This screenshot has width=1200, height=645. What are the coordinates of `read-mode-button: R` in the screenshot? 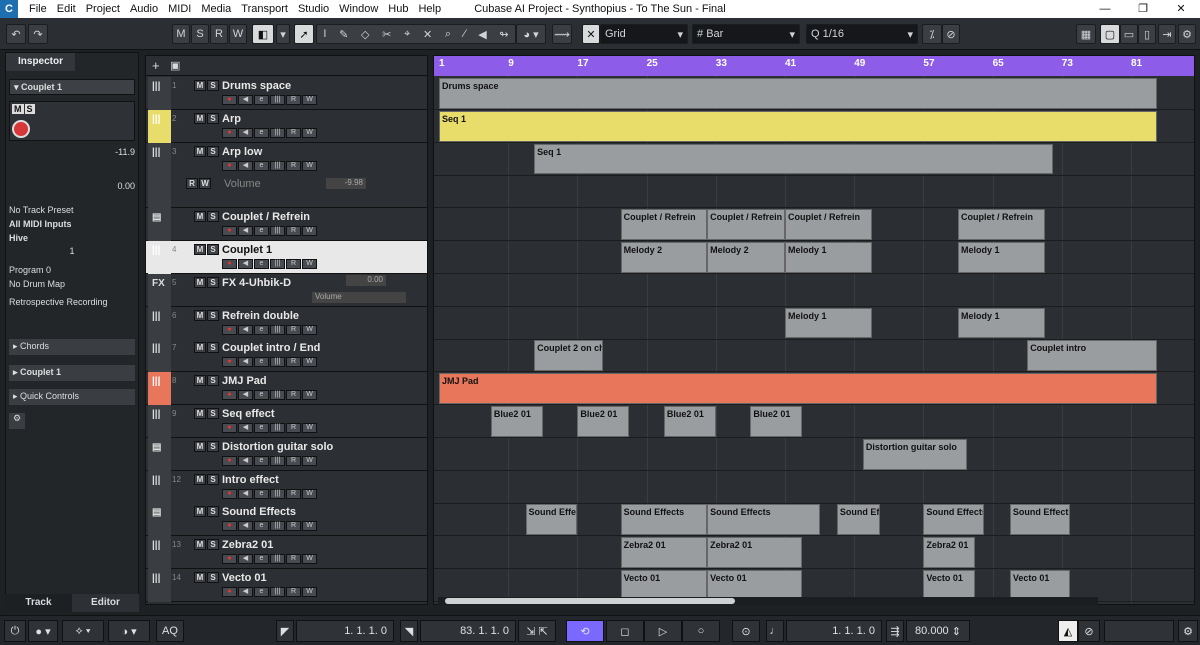 It's located at (219, 34).